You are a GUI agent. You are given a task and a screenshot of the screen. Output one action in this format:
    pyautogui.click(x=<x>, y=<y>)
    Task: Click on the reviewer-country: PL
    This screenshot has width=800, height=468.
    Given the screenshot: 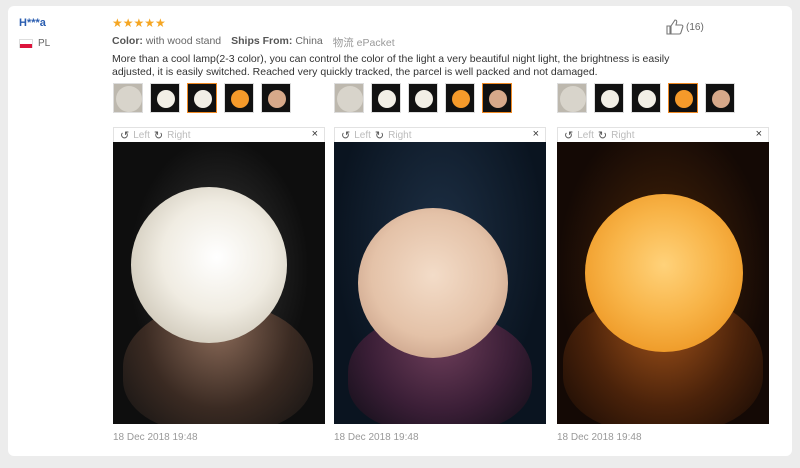 What is the action you would take?
    pyautogui.click(x=34, y=43)
    